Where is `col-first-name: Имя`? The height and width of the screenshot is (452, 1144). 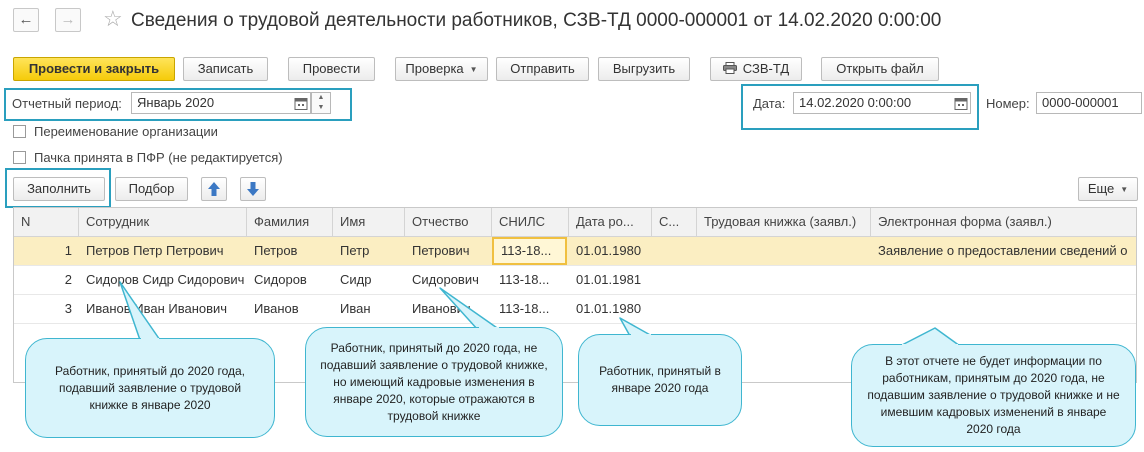 col-first-name: Имя is located at coordinates (369, 222).